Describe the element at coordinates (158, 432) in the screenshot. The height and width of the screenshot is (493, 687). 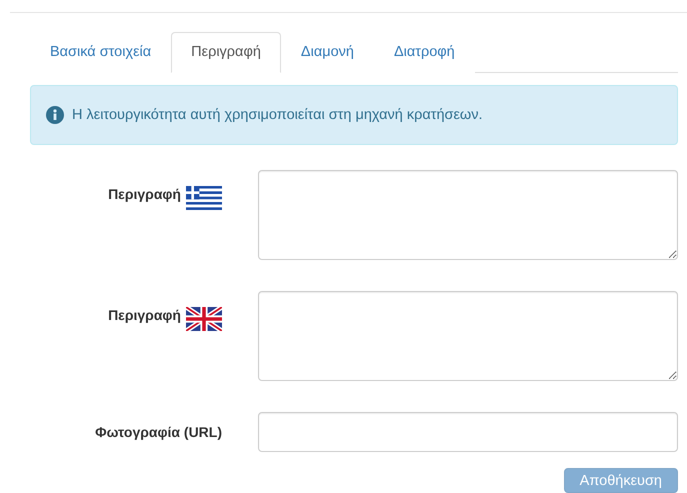
I see `field-label: Φωτογραφία (URL)` at that location.